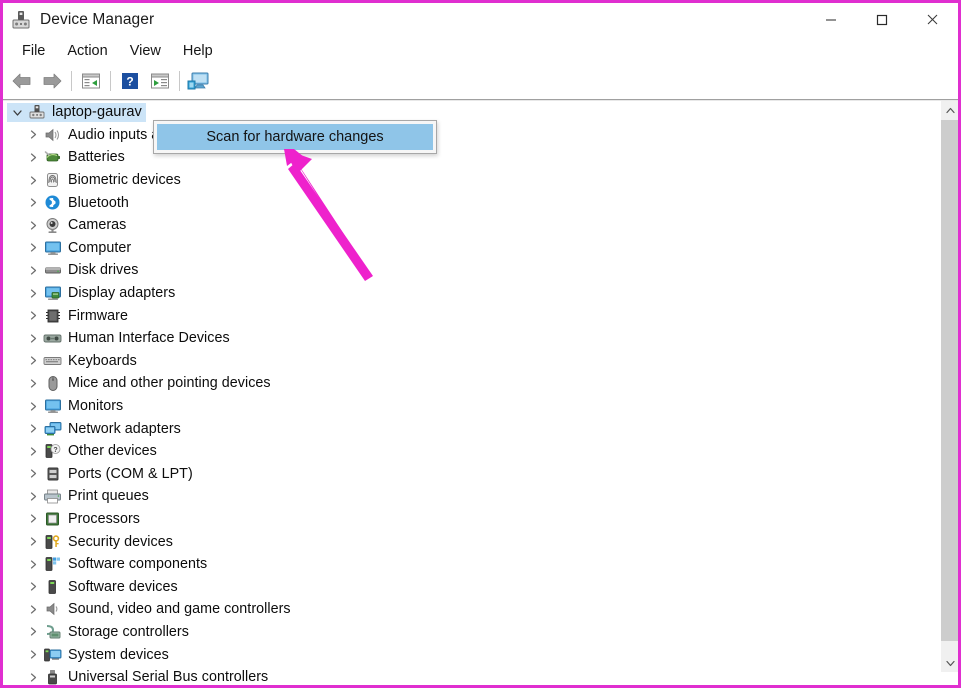  What do you see at coordinates (480, 81) in the screenshot?
I see `toolbar: ?` at bounding box center [480, 81].